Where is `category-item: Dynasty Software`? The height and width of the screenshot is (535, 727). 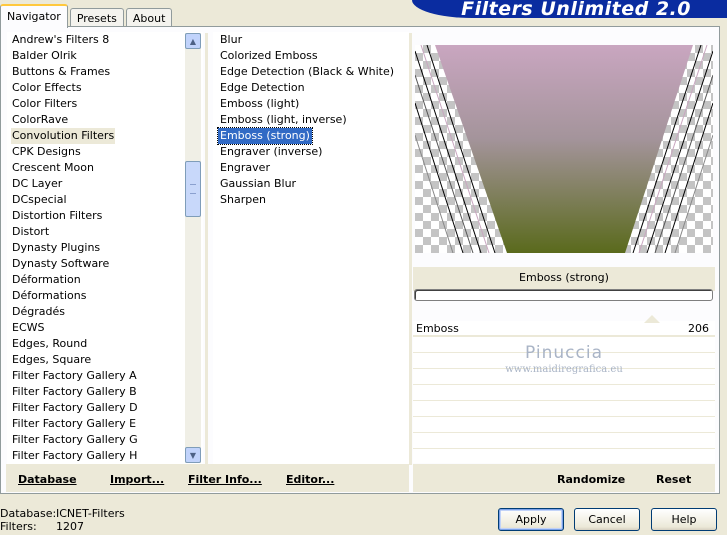 category-item: Dynasty Software is located at coordinates (60, 264).